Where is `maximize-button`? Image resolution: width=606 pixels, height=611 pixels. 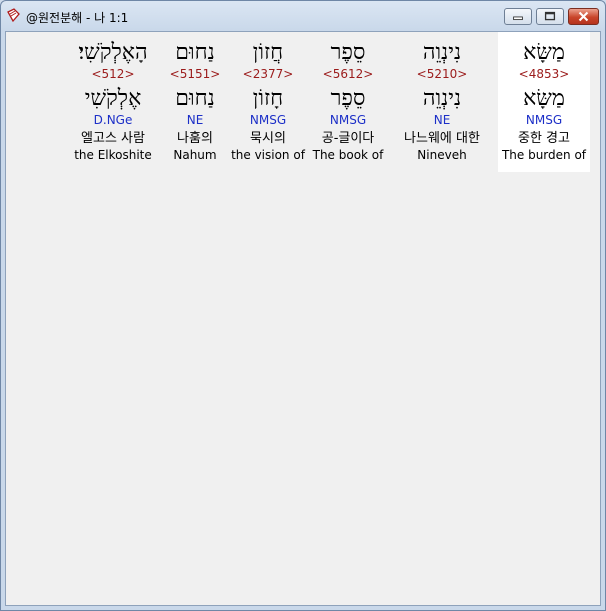 maximize-button is located at coordinates (550, 16).